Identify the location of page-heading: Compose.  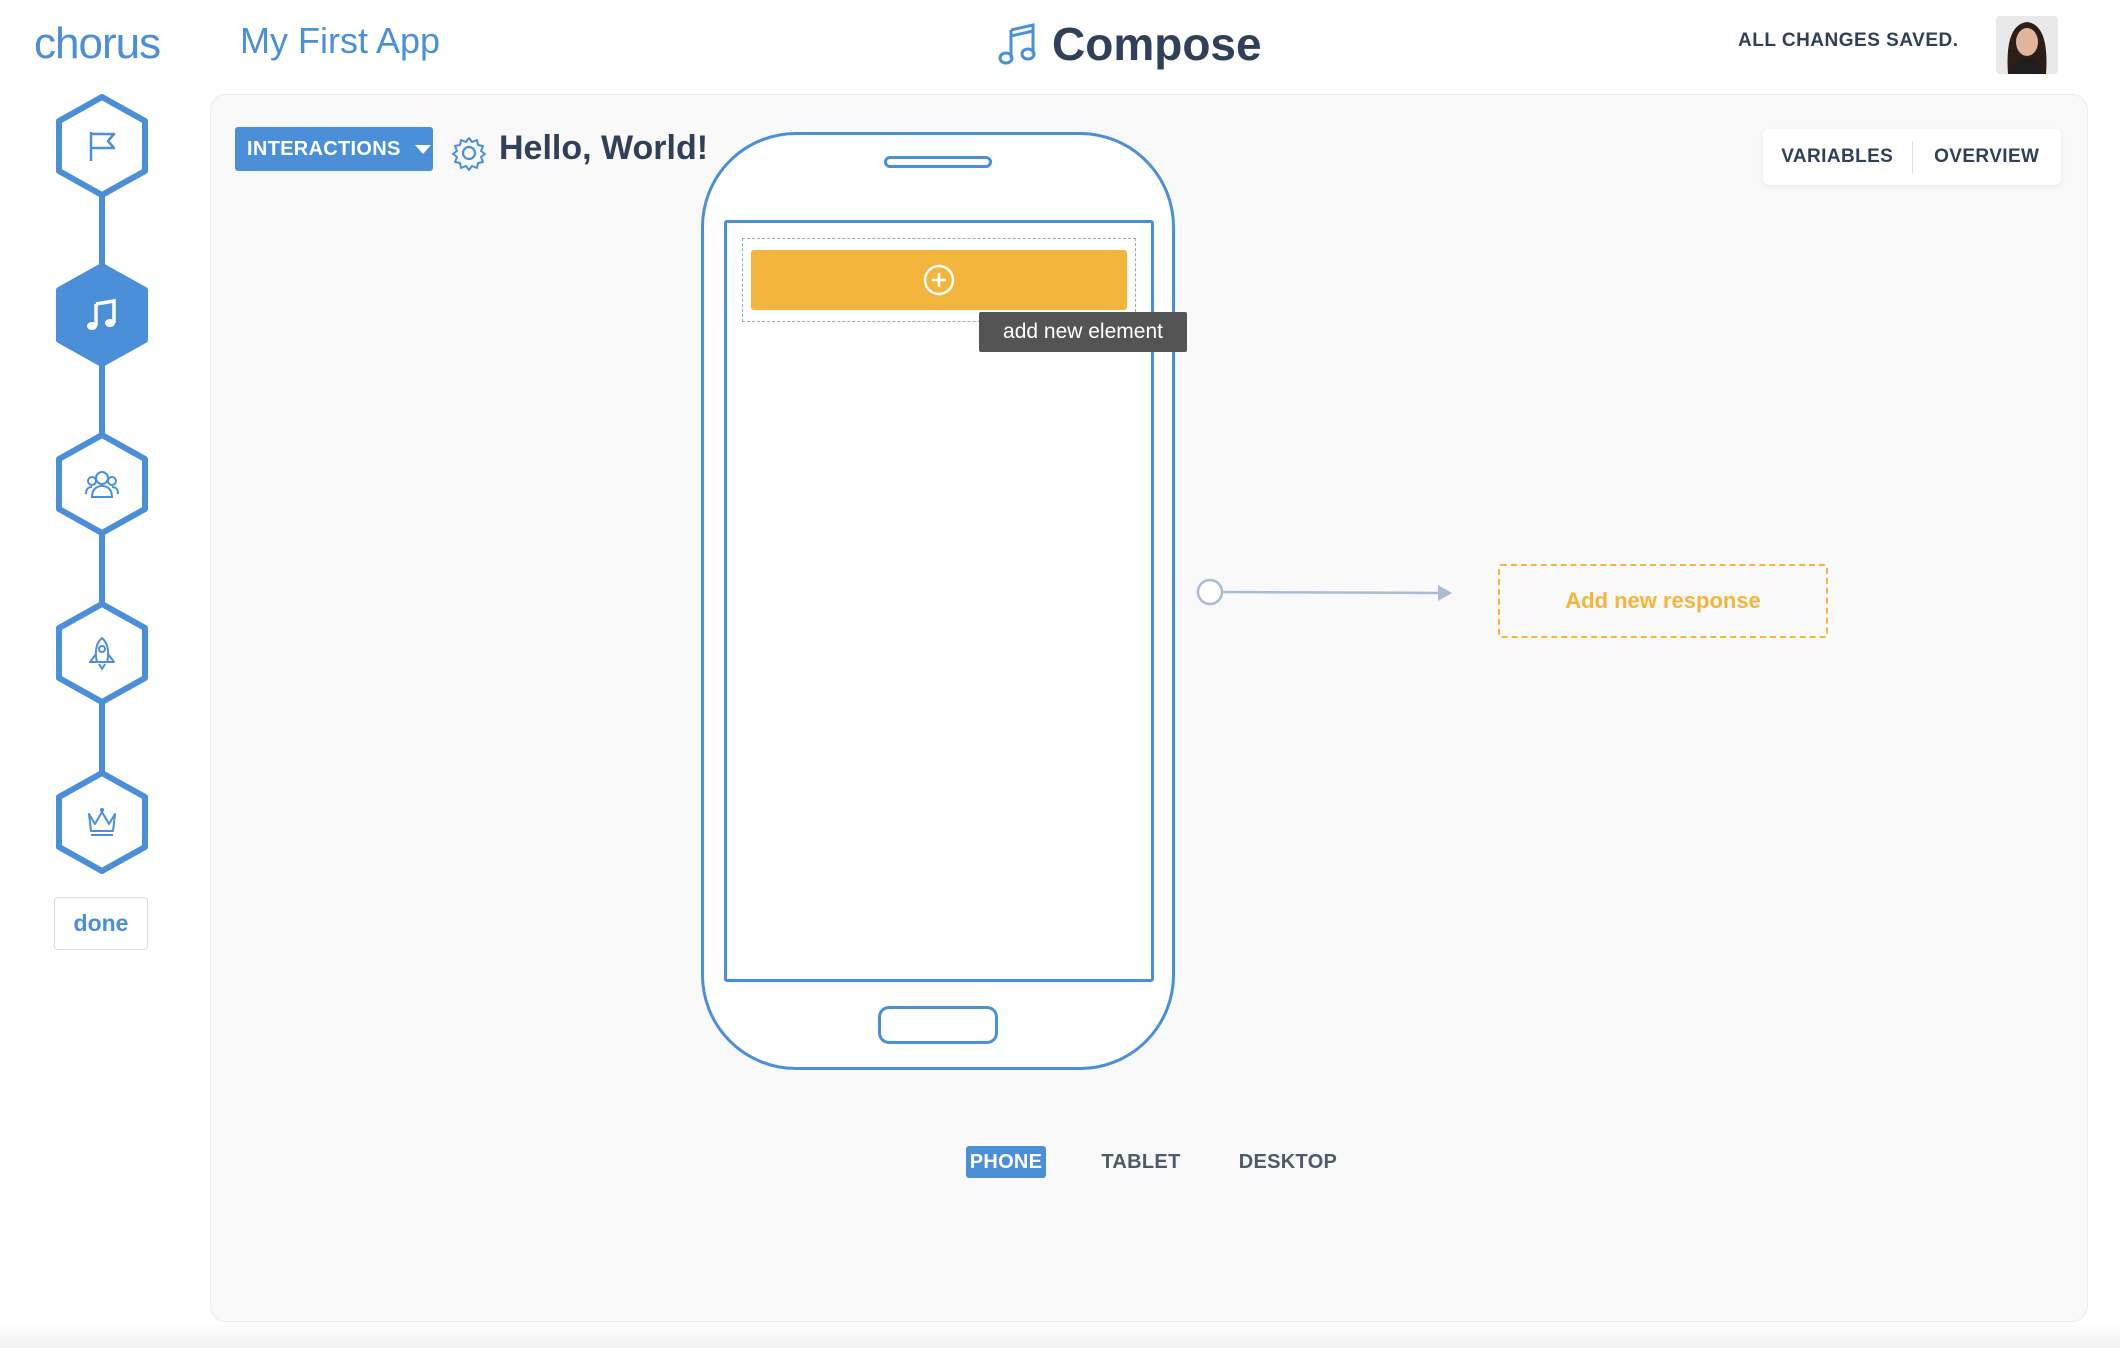
(1130, 44).